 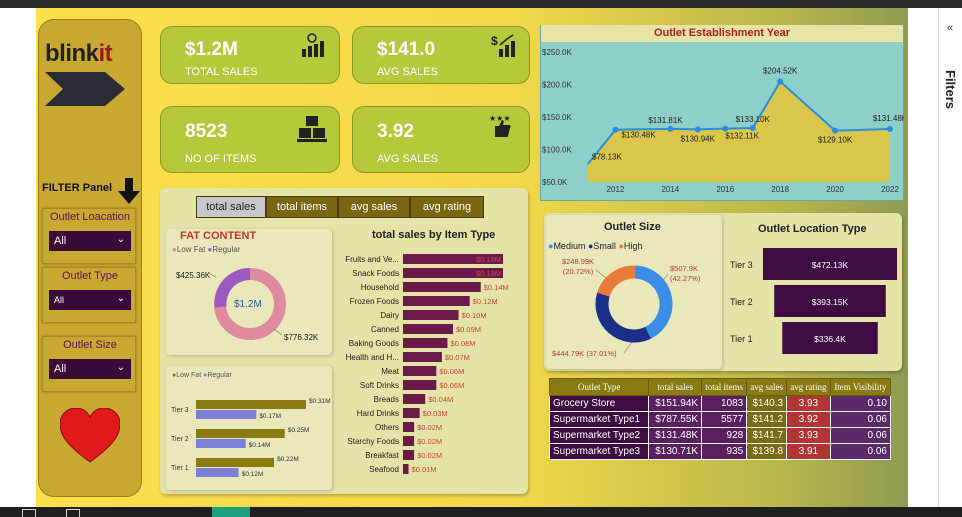 What do you see at coordinates (387, 427) in the screenshot?
I see `item-type-tick-label: Others` at bounding box center [387, 427].